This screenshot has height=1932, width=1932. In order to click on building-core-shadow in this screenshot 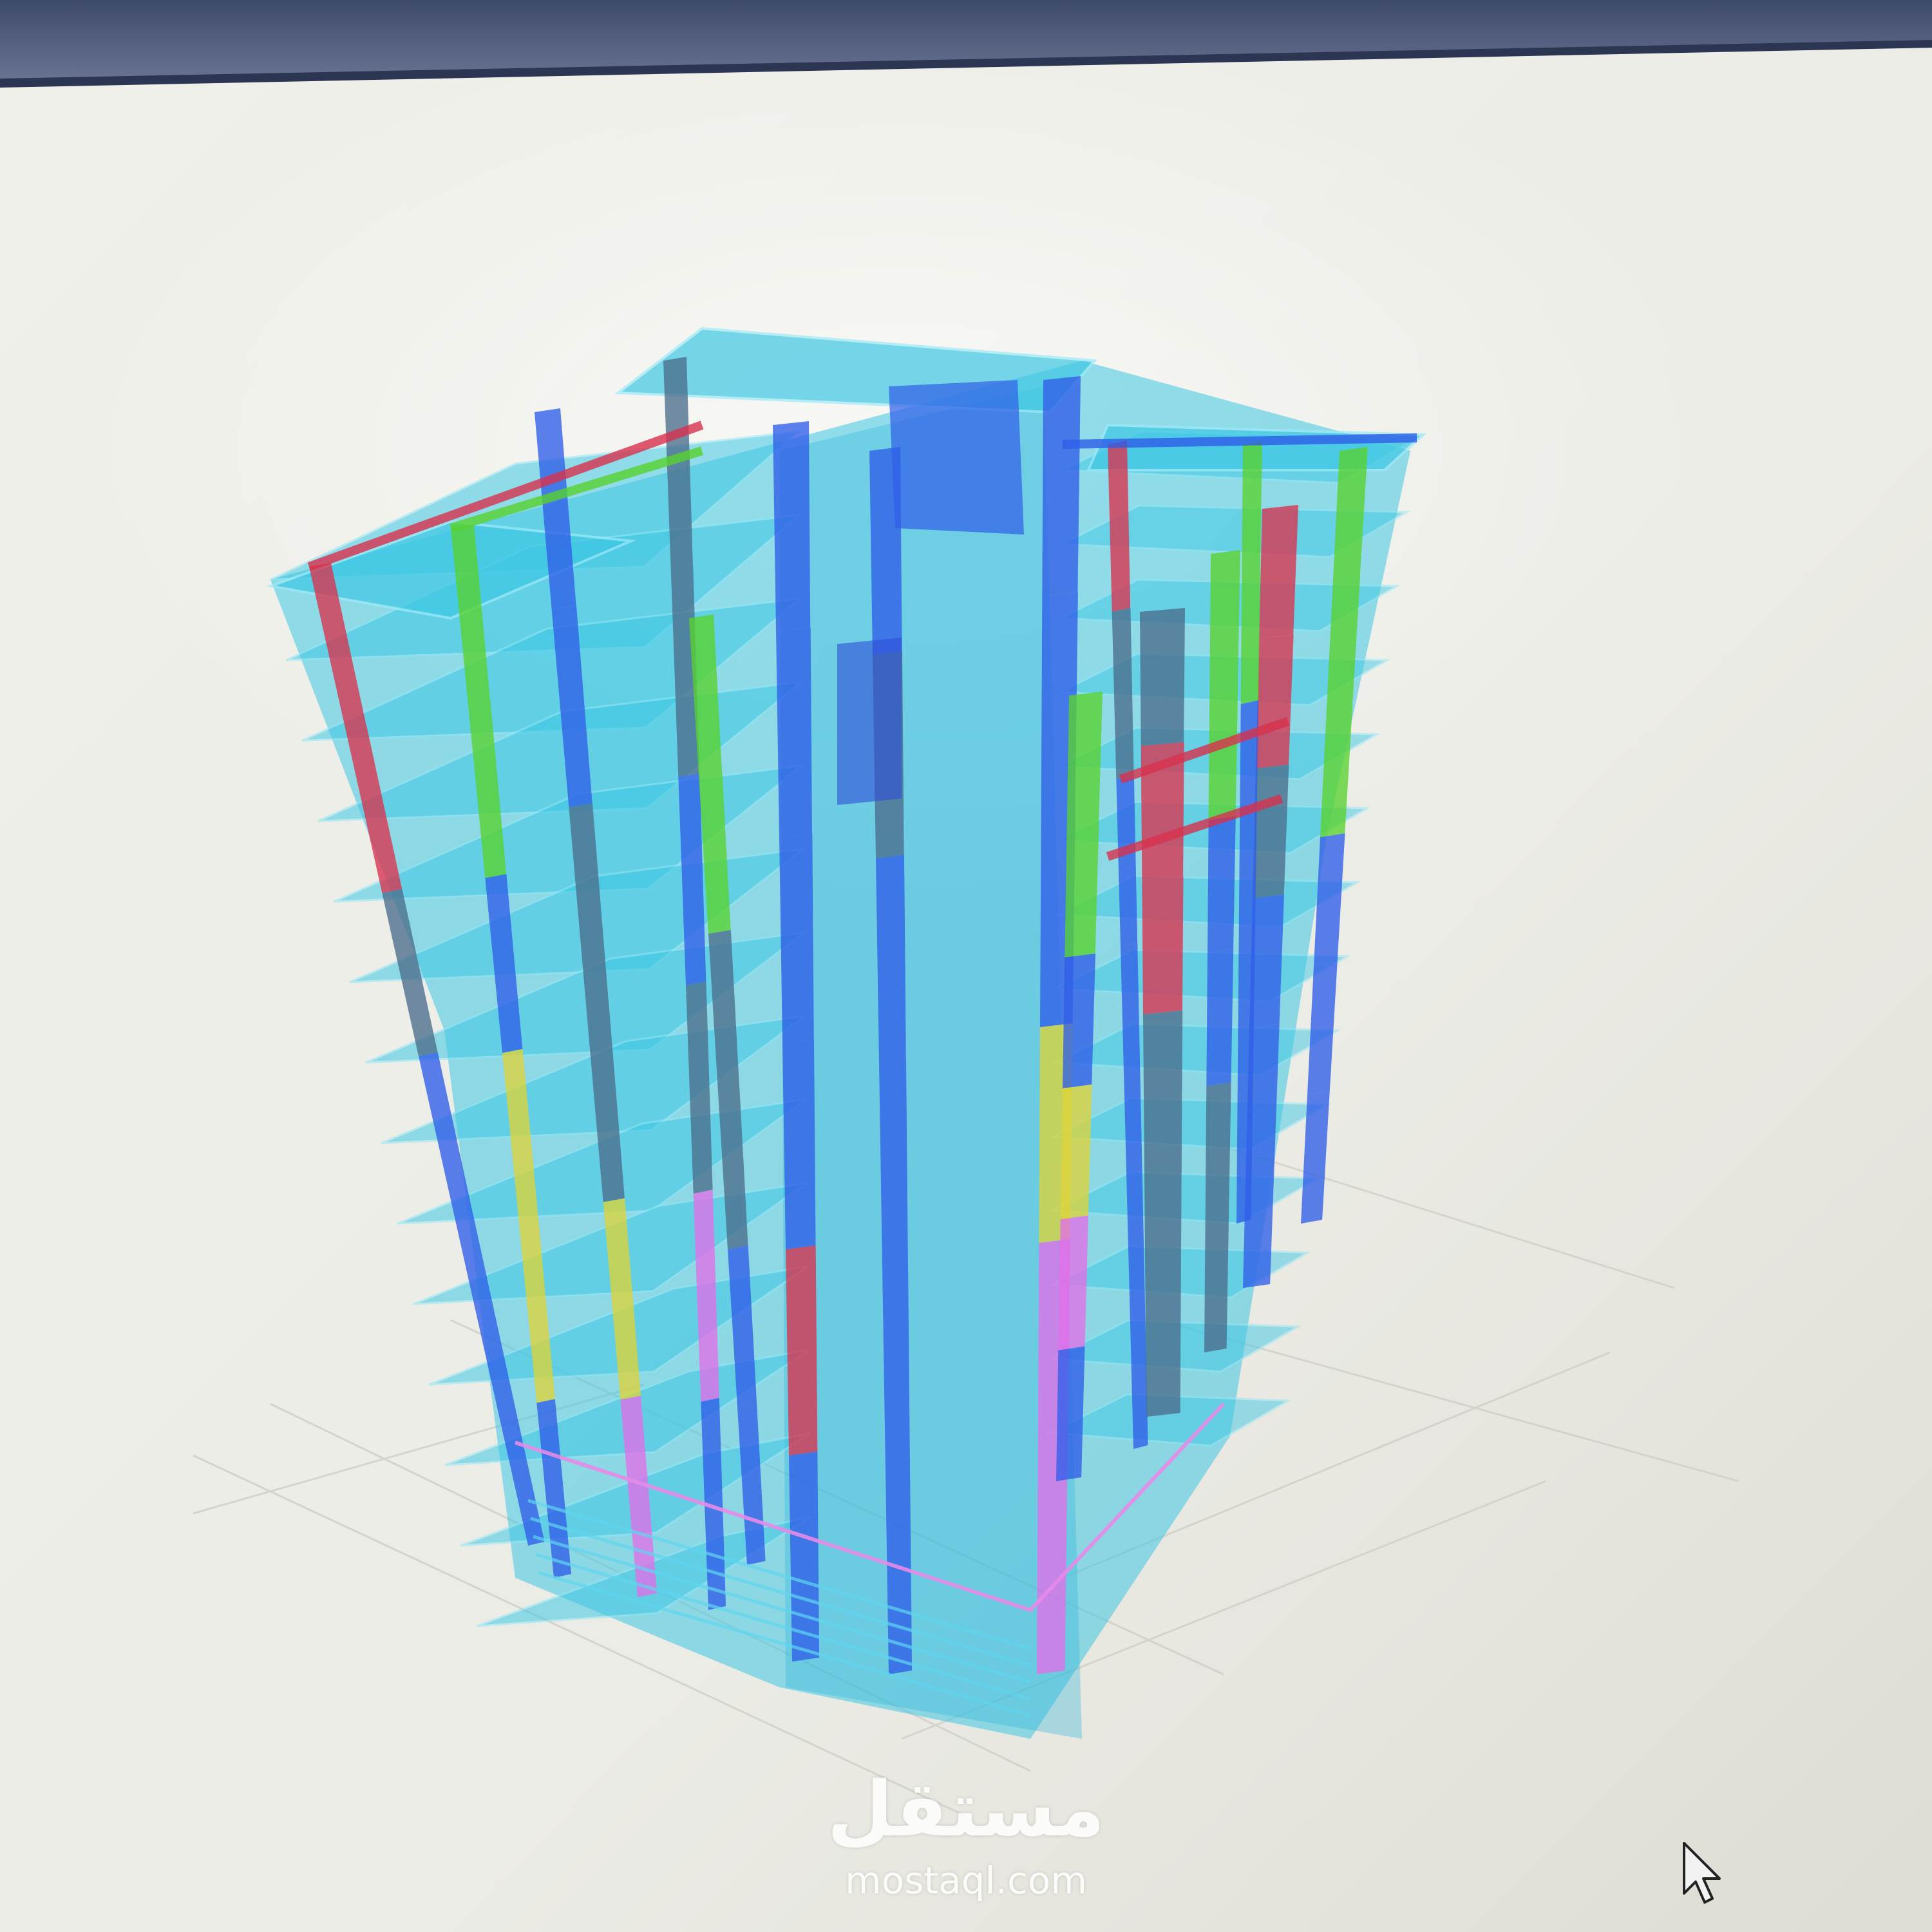, I will do `click(931, 1062)`.